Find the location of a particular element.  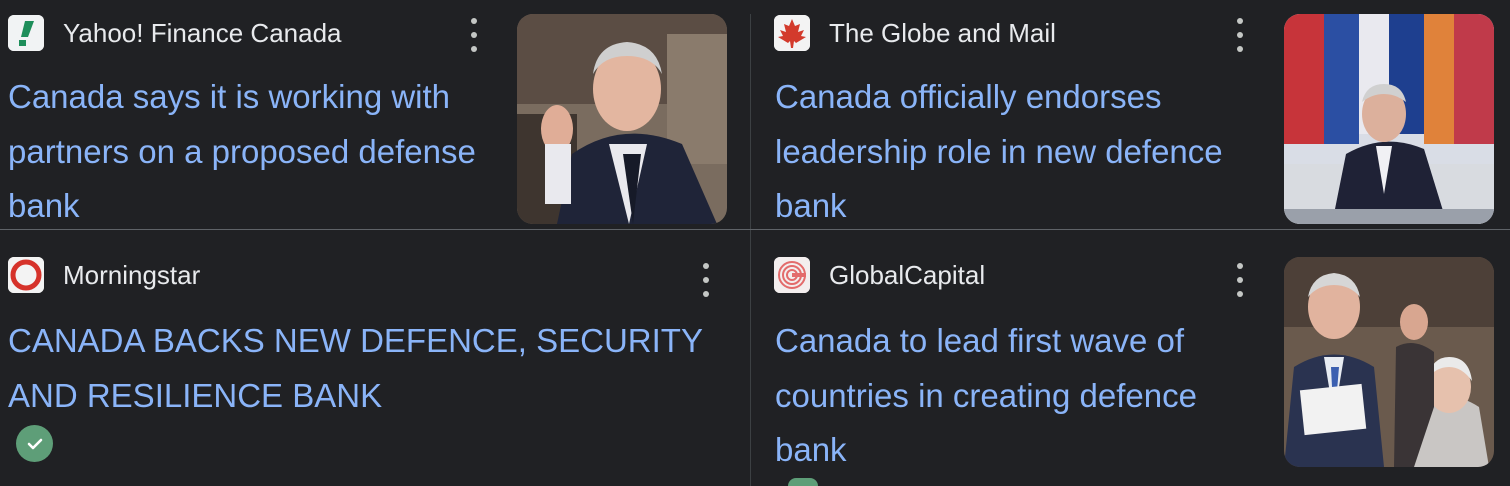

source-row: Yahoo! Finance Canada is located at coordinates (175, 33).